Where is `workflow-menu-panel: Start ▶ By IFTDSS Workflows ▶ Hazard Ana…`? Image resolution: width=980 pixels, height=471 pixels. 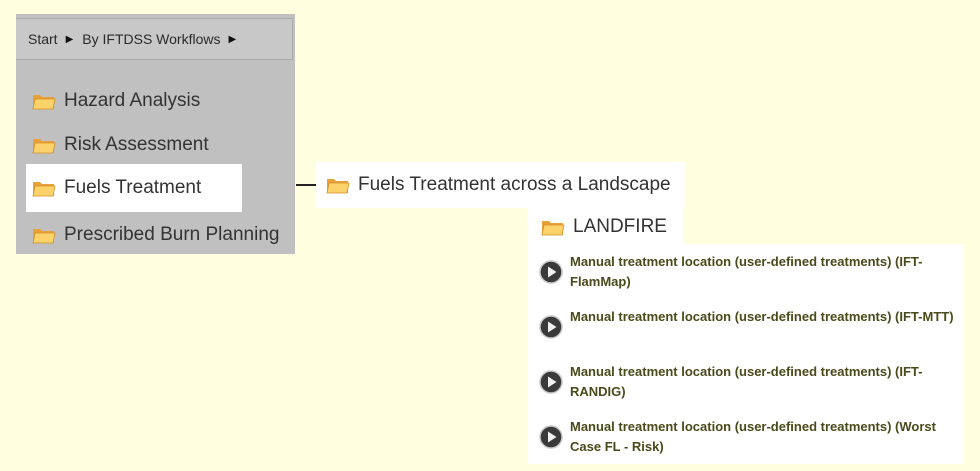
workflow-menu-panel: Start ▶ By IFTDSS Workflows ▶ Hazard Ana… is located at coordinates (155, 134).